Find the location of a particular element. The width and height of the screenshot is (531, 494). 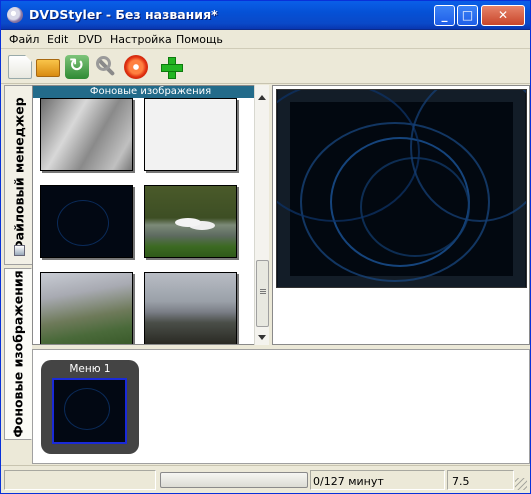

tab-backgrounds-label: Фоновые изображения is located at coordinates (18, 354).